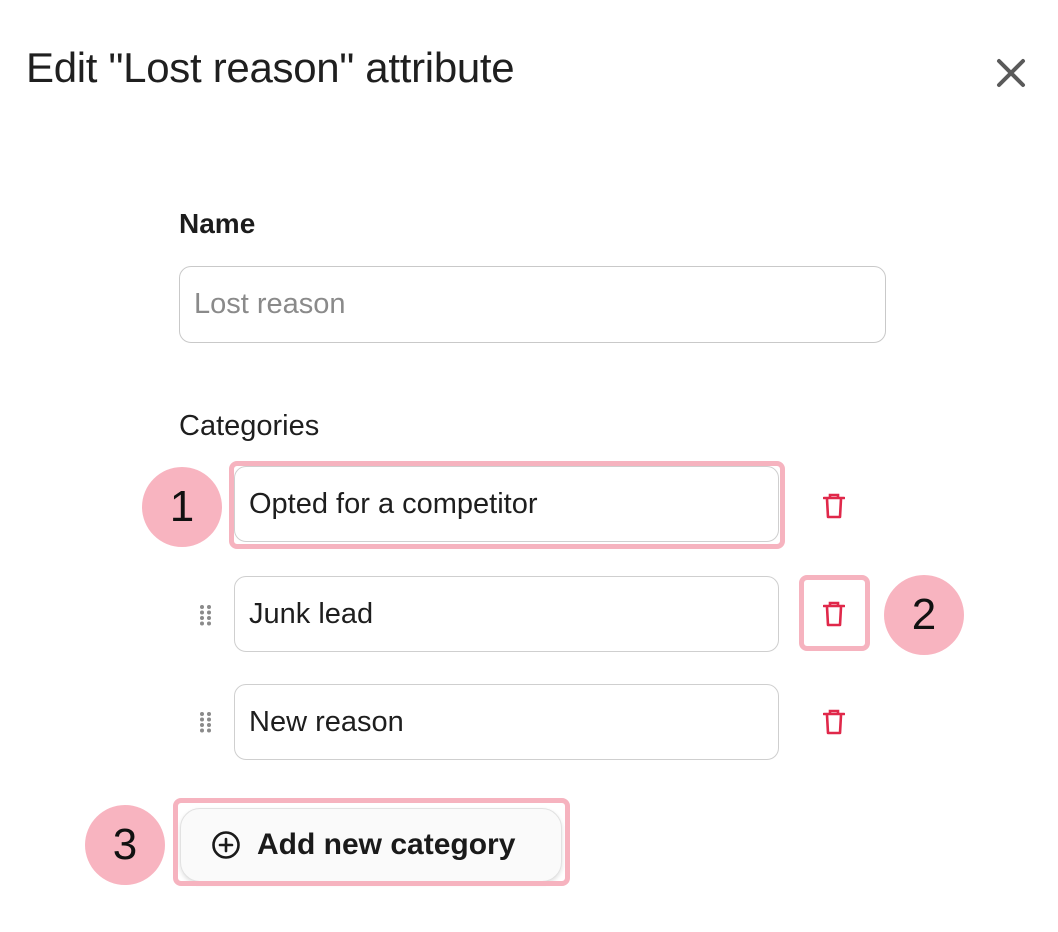  I want to click on annotation-marker-2: 2, so click(924, 615).